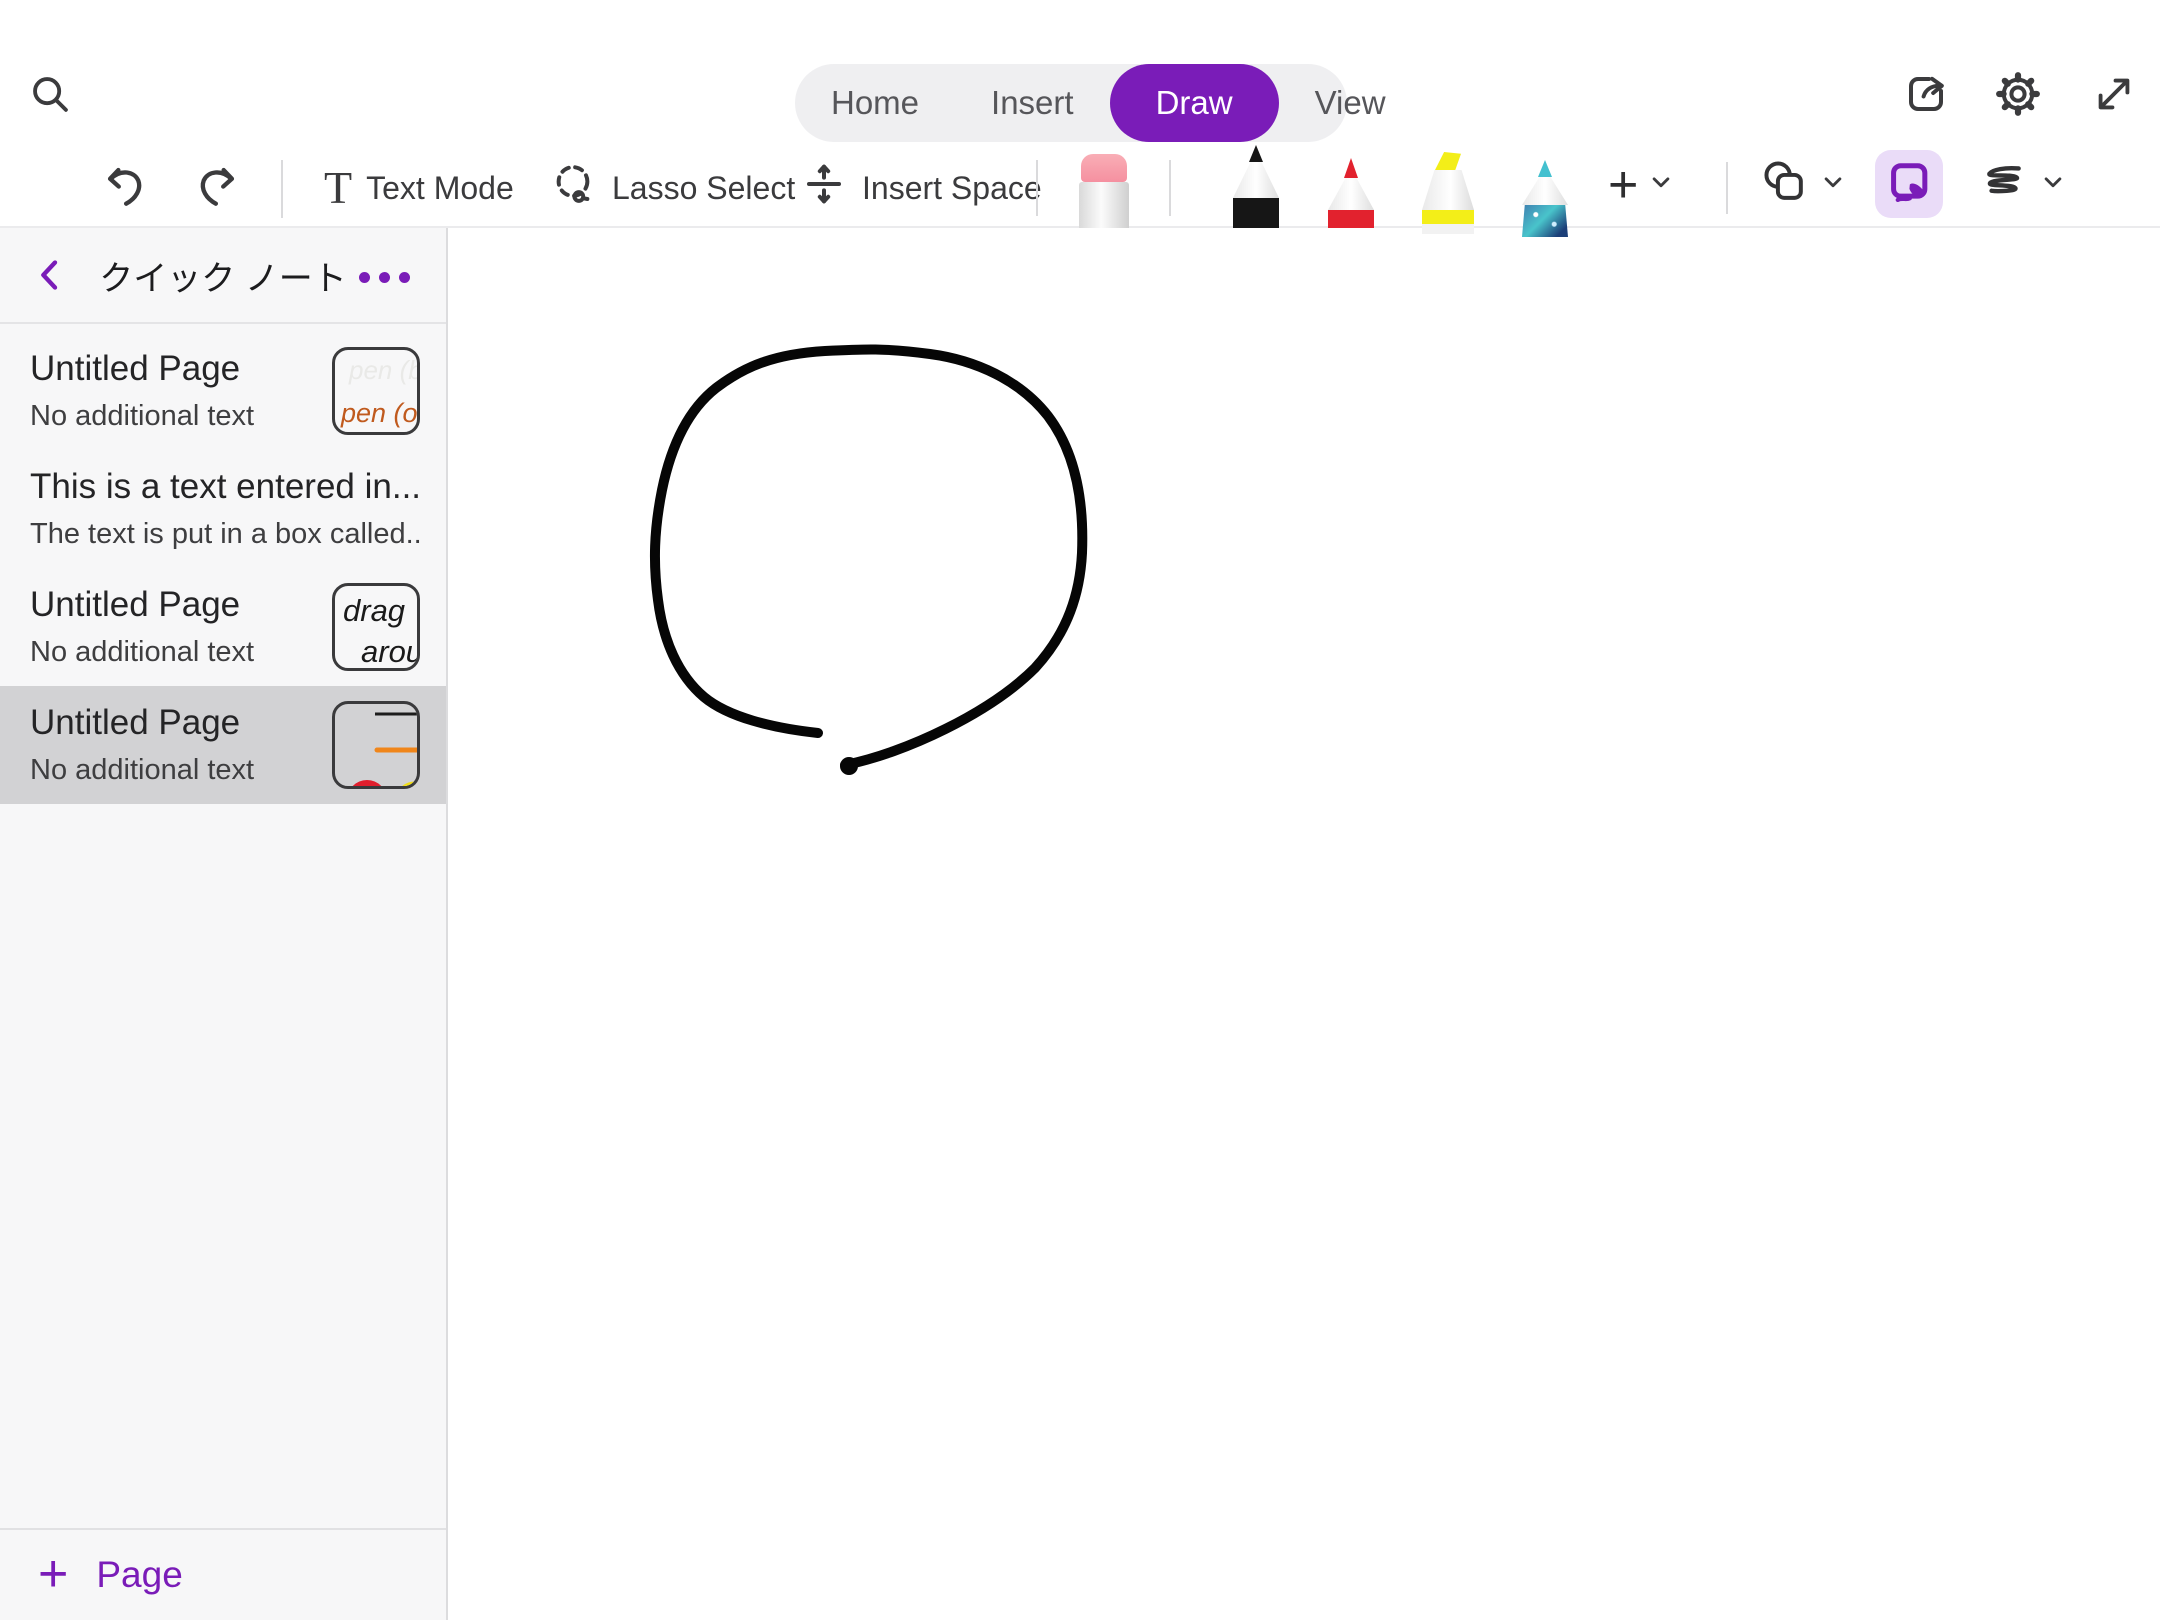  What do you see at coordinates (2003, 186) in the screenshot?
I see `scribble-icon` at bounding box center [2003, 186].